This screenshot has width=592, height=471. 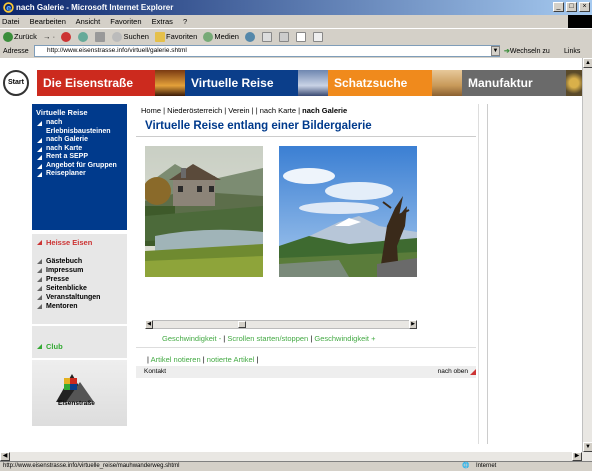 I want to click on nach-oben-link: nach oben, so click(x=457, y=372).